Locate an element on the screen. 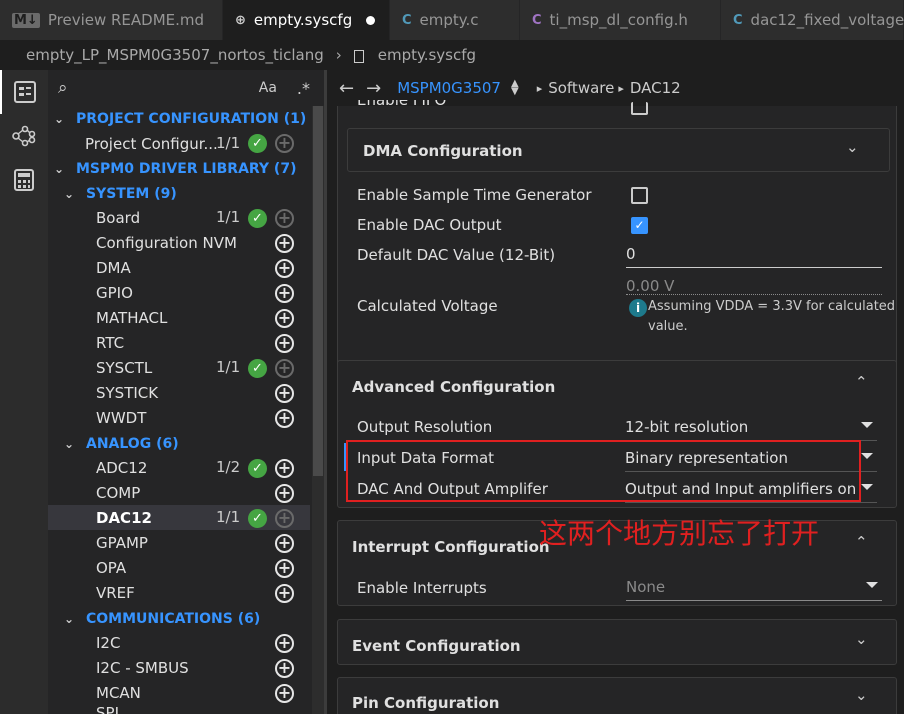  sidebar-item-board: Board is located at coordinates (118, 217).